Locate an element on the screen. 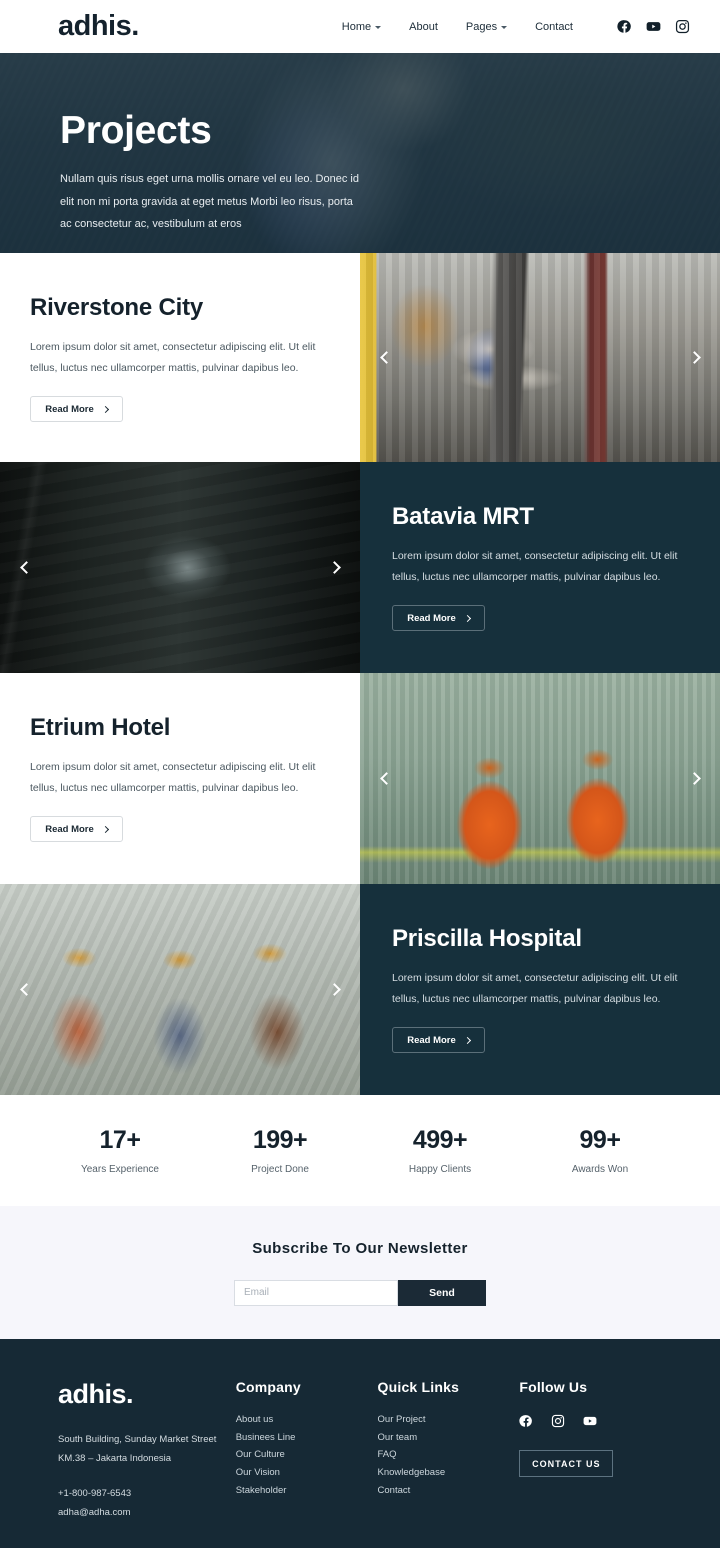 The width and height of the screenshot is (720, 1548). project-title: Riverstone City is located at coordinates (117, 307).